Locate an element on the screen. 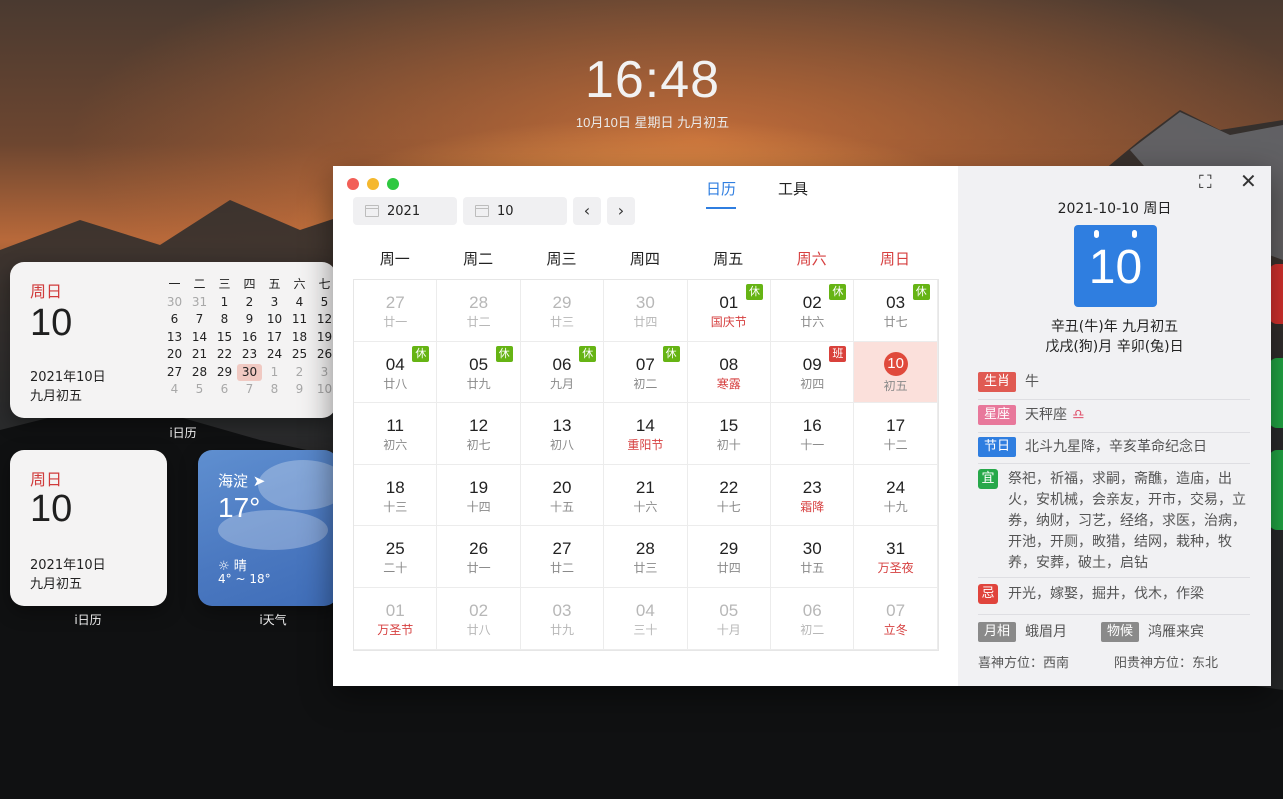 The image size is (1283, 799). day-cell: 12 初七 is located at coordinates (479, 434).